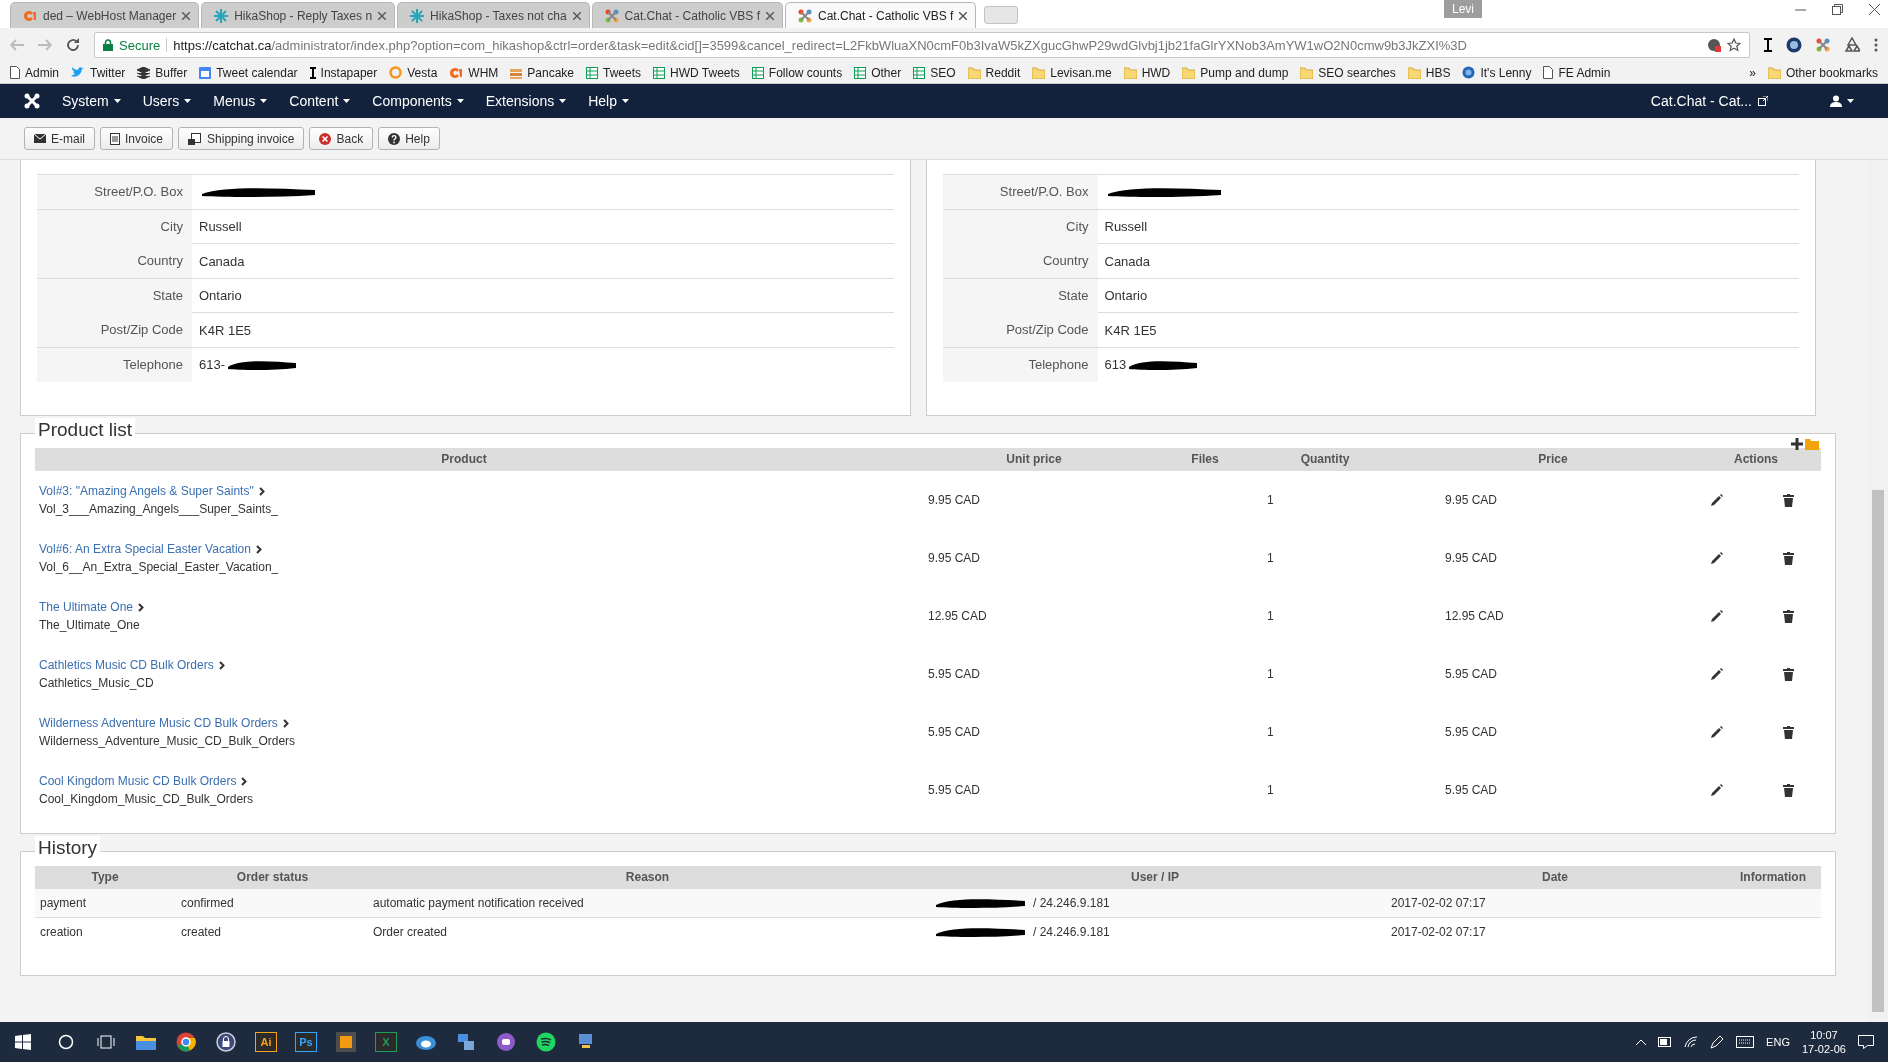 This screenshot has width=1888, height=1062. Describe the element at coordinates (934, 72) in the screenshot. I see `bookmark: SEO` at that location.